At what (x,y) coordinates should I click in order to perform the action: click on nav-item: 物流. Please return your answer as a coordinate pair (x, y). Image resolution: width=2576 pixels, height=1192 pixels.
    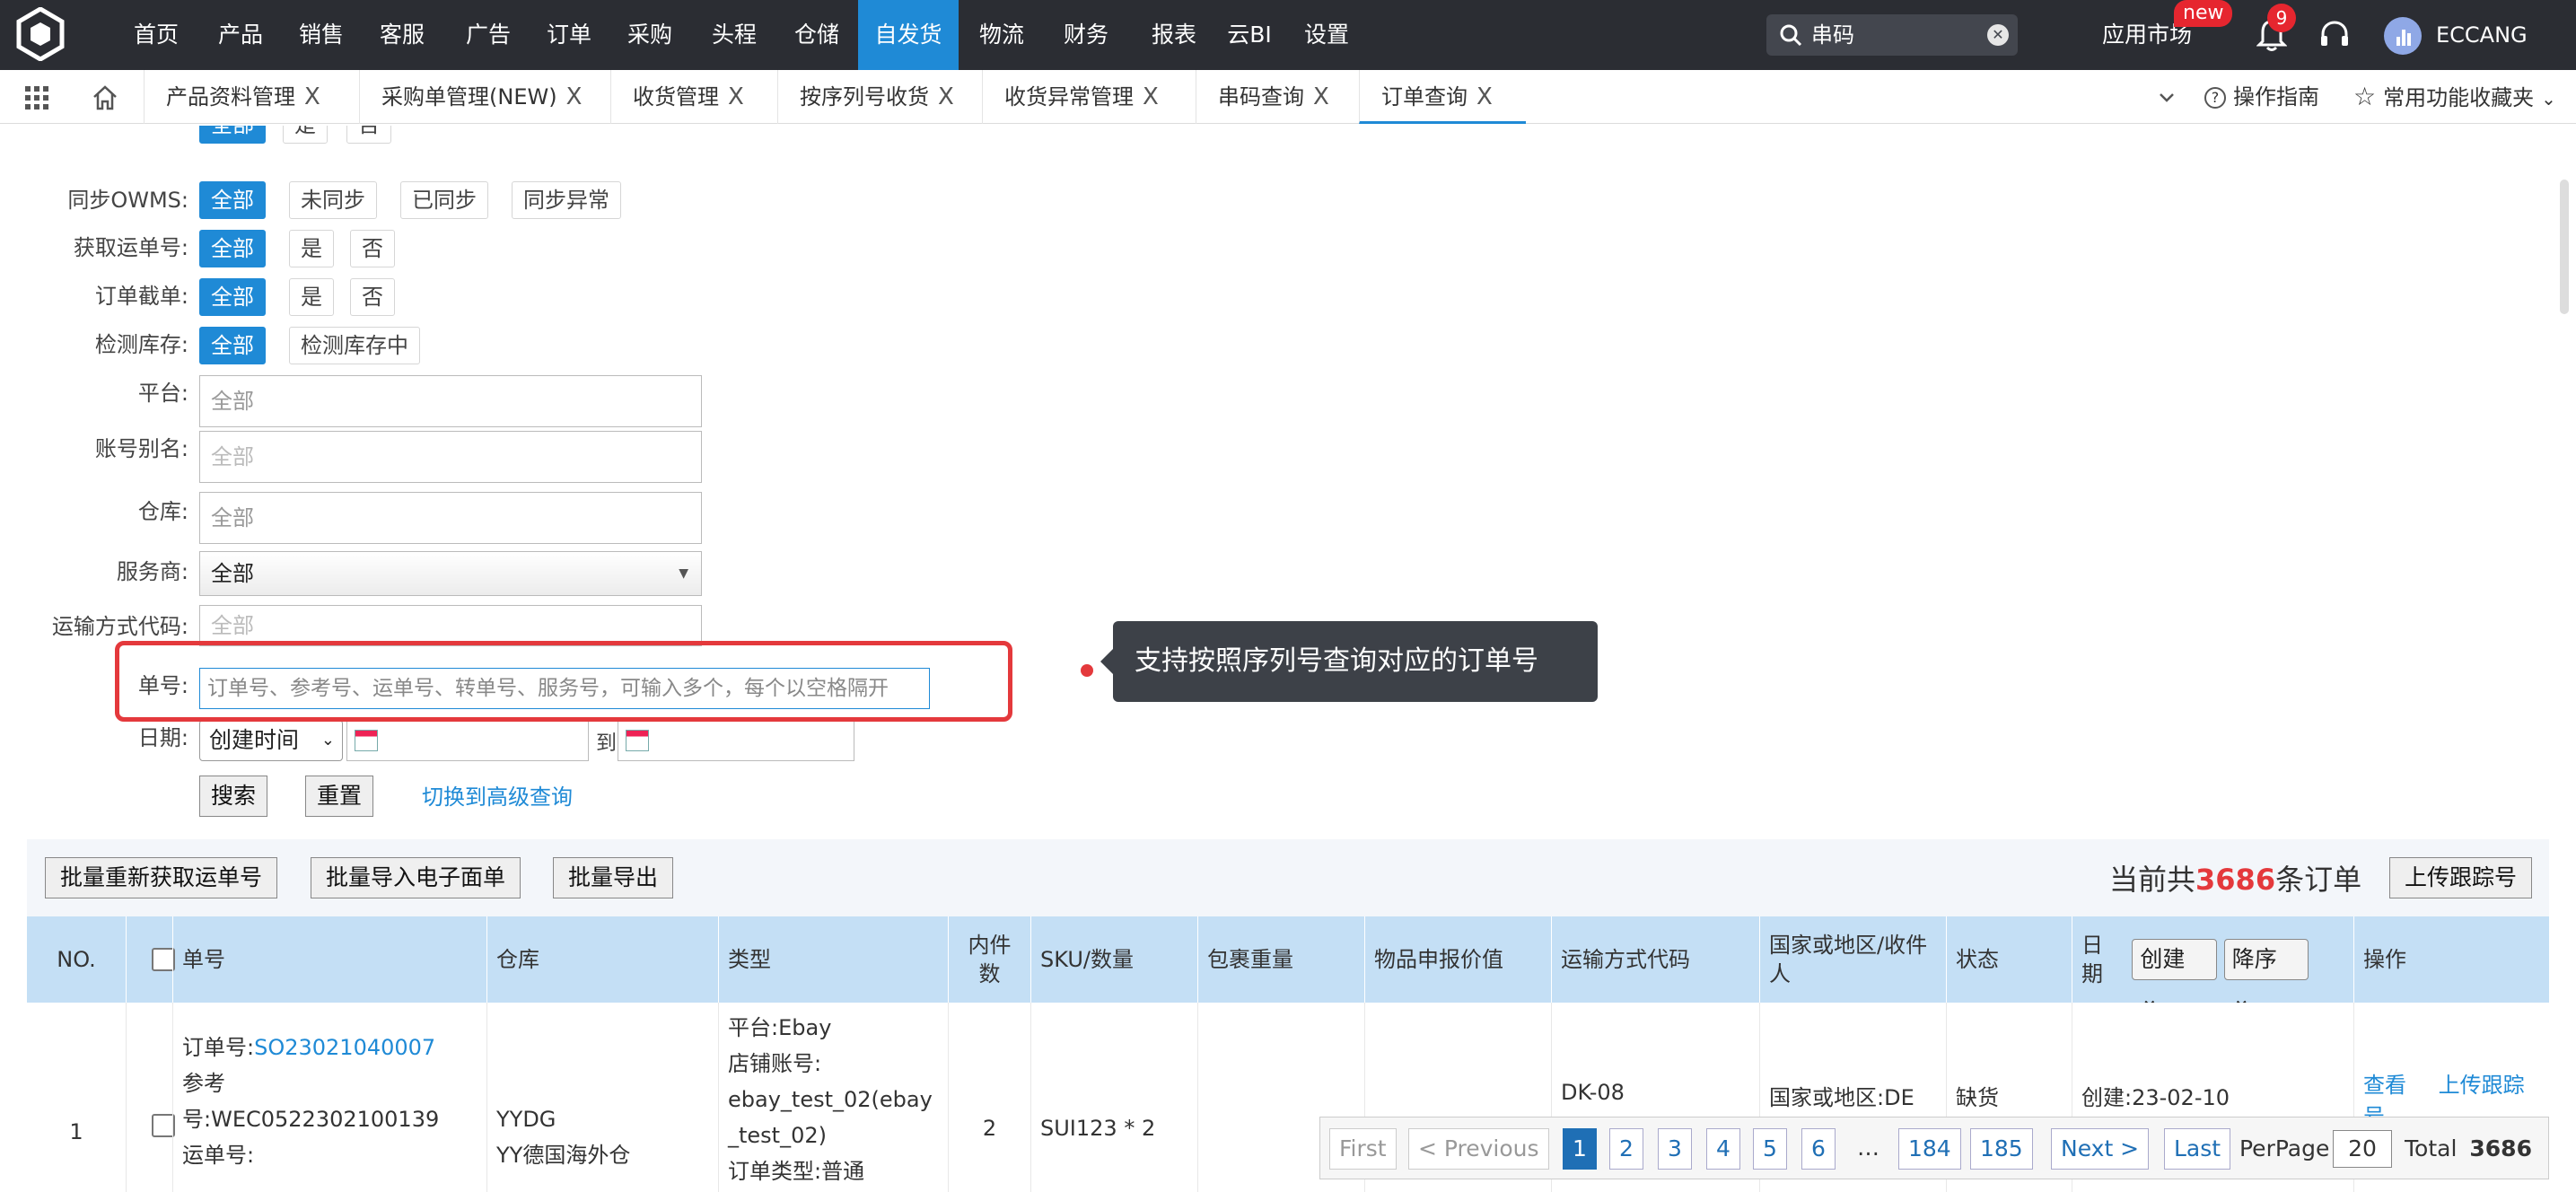
    Looking at the image, I should click on (1002, 35).